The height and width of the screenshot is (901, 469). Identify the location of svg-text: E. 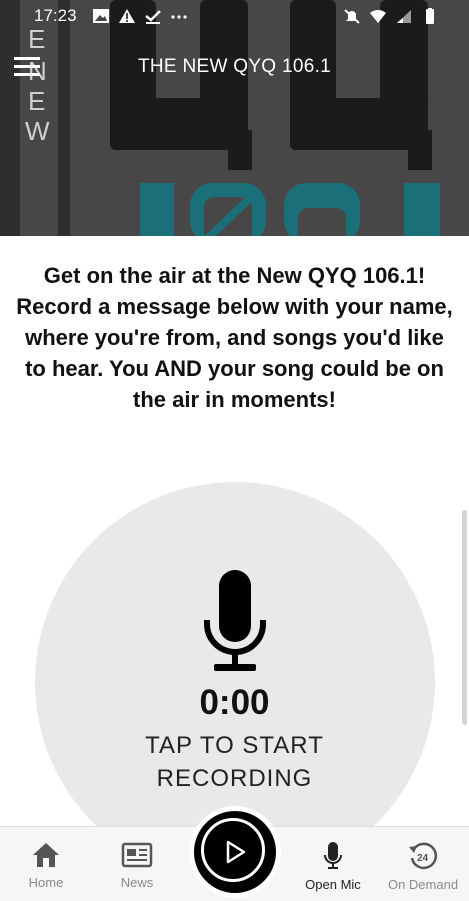
(36, 101).